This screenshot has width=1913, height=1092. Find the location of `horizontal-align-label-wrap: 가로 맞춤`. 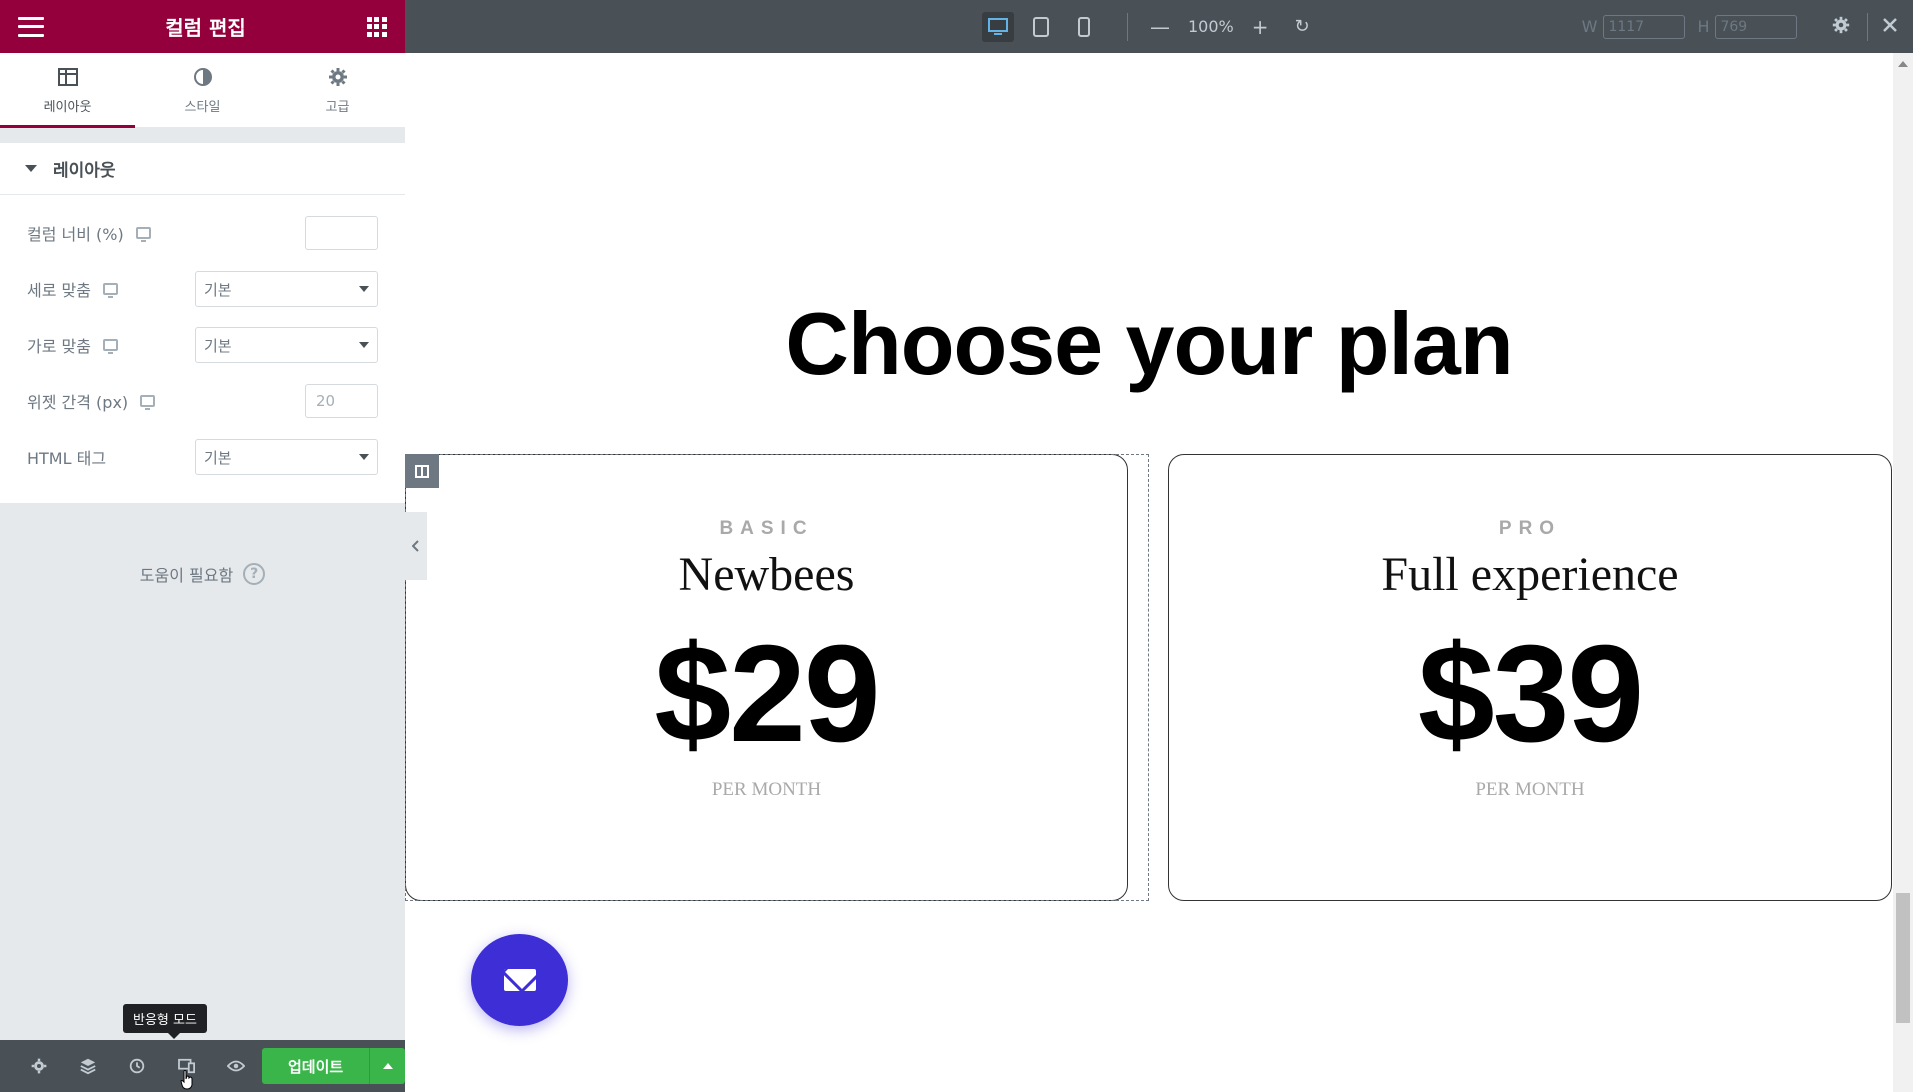

horizontal-align-label-wrap: 가로 맞춤 is located at coordinates (72, 345).